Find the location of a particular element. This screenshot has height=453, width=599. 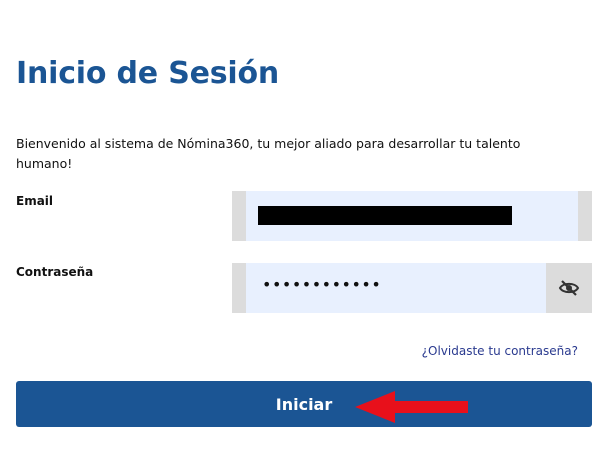

email-field is located at coordinates (412, 216).